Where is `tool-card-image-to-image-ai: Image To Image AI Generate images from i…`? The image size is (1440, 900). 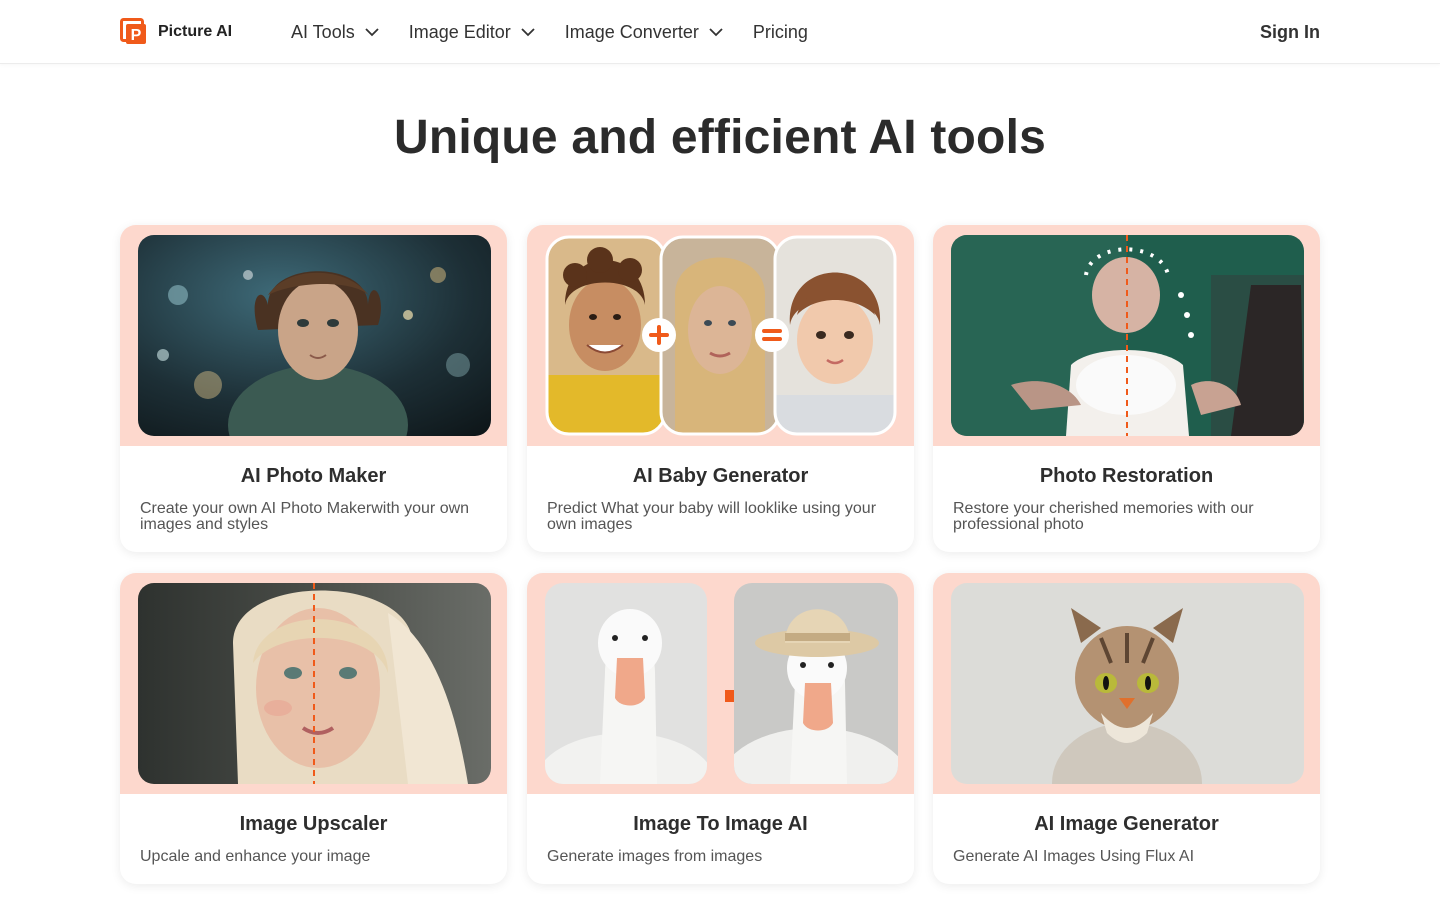
tool-card-image-to-image-ai: Image To Image AI Generate images from i… is located at coordinates (720, 728).